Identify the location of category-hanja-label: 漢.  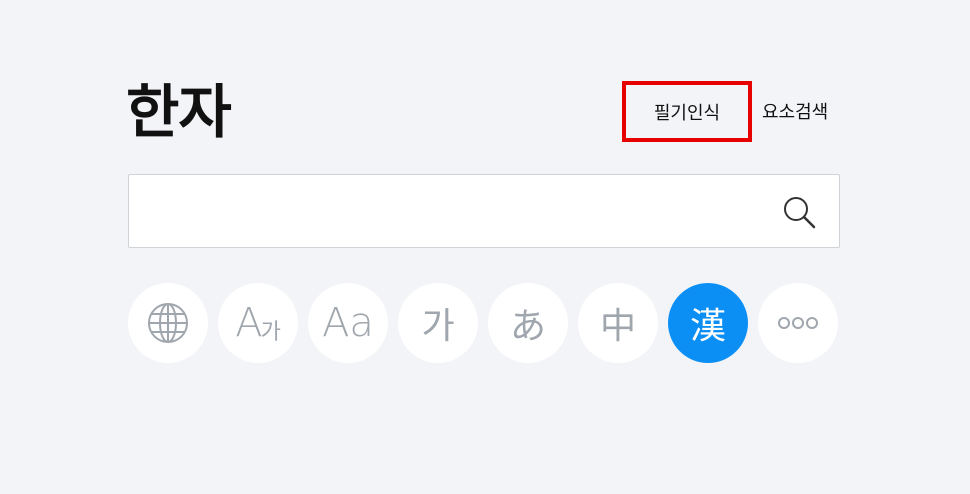
(707, 326).